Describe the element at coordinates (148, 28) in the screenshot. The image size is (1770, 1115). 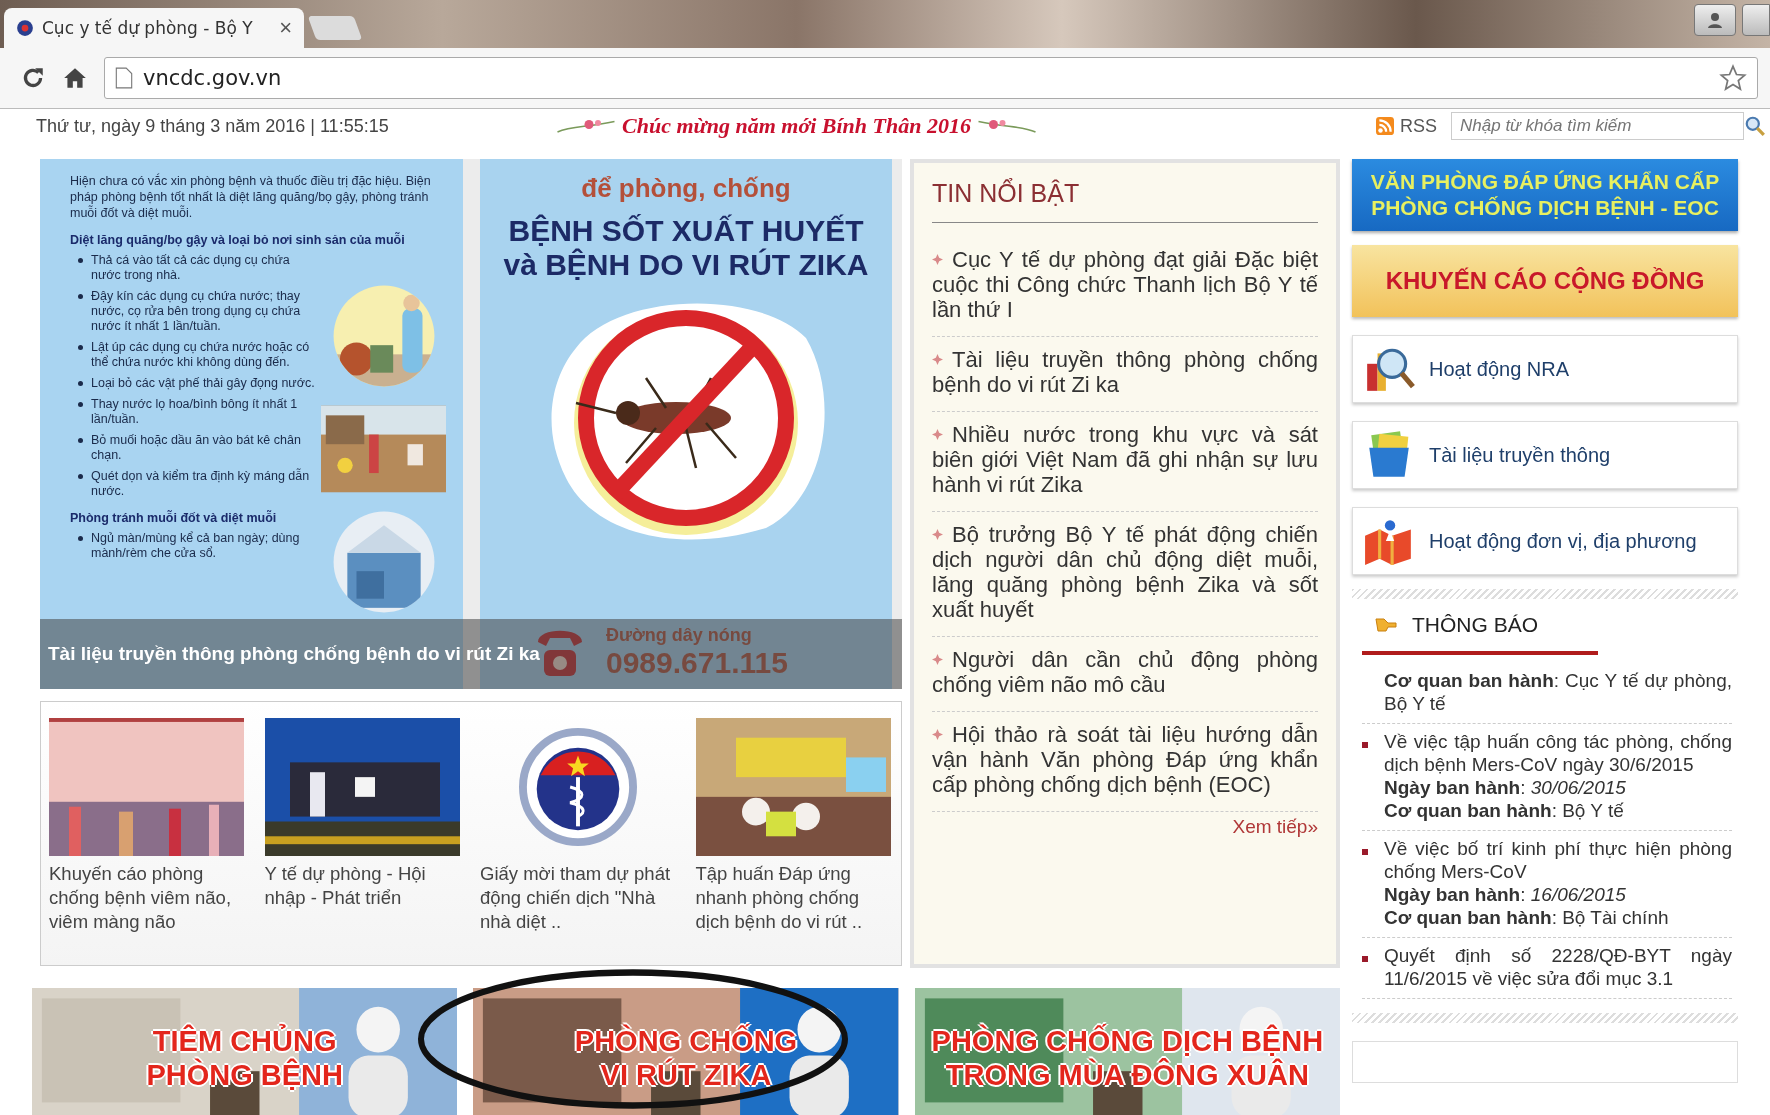
I see `tab-title: Cục y tế dự phòng - Bộ Y` at that location.